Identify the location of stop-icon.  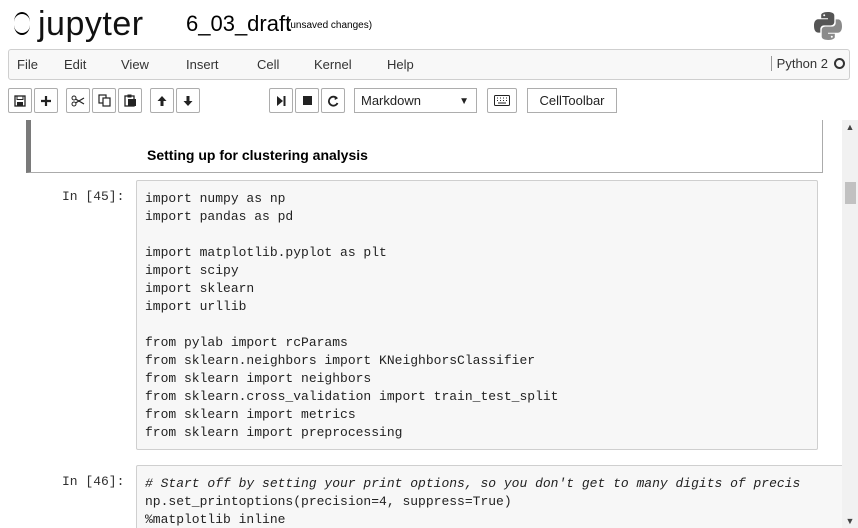
(307, 100).